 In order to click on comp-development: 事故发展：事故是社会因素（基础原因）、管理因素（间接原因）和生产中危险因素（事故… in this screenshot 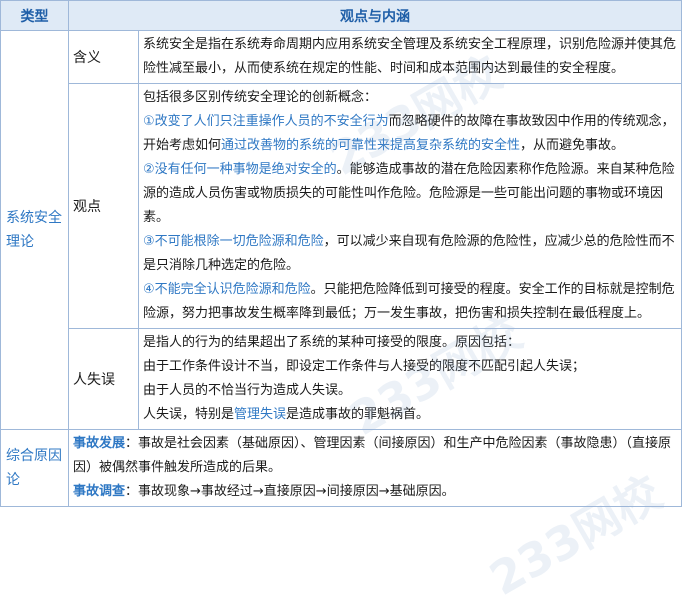, I will do `click(375, 456)`.